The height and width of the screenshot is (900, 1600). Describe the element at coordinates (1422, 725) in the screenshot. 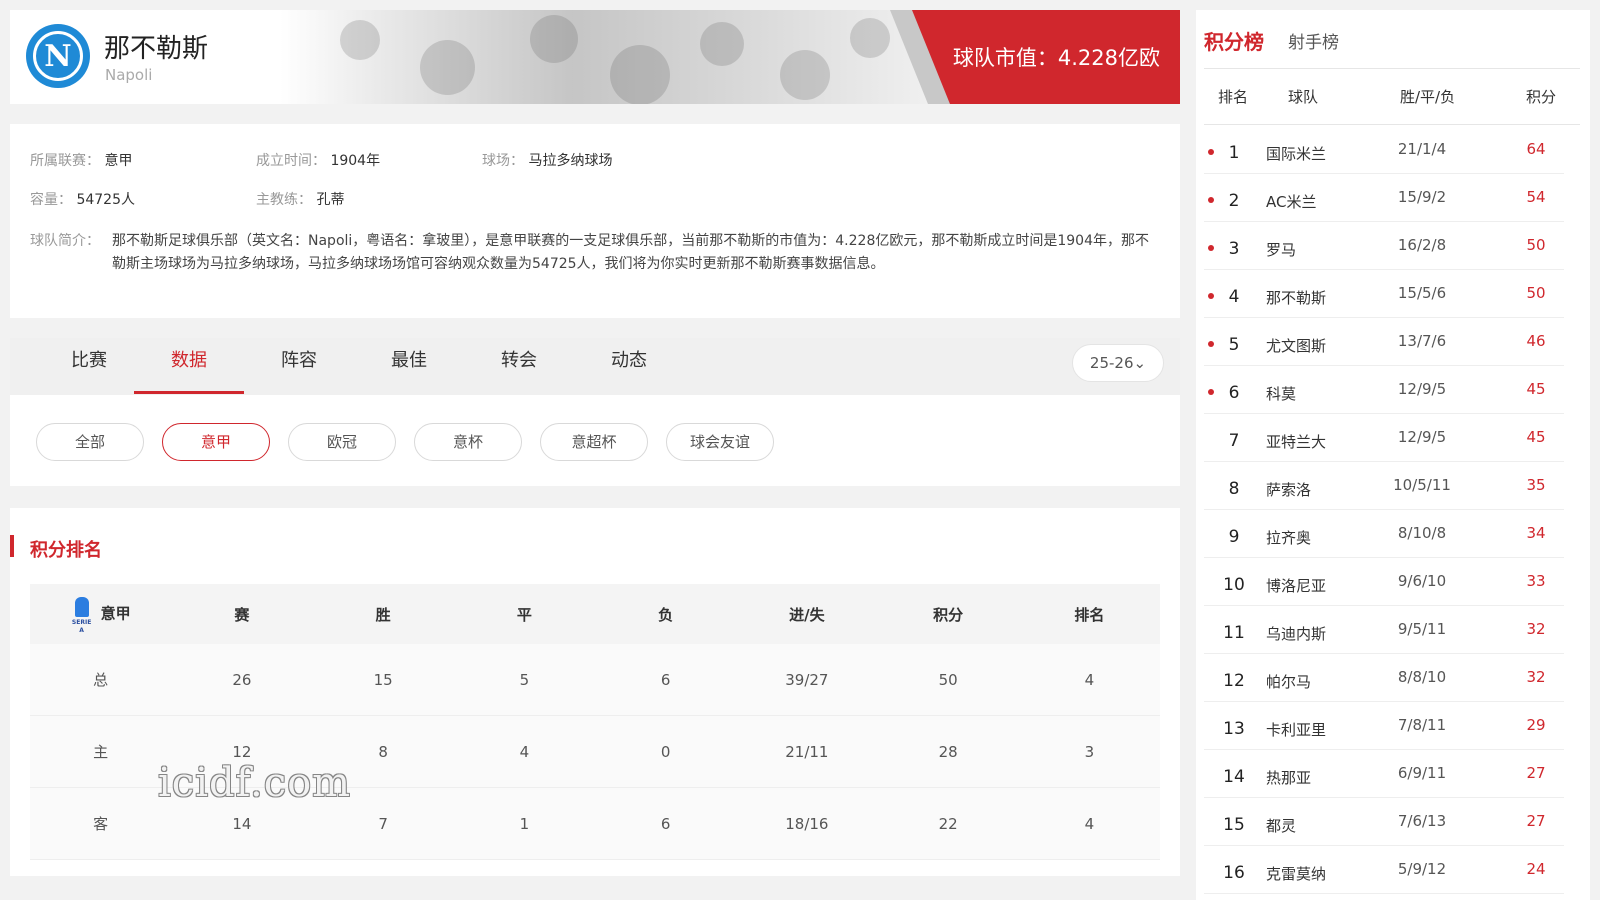

I see `standings-wdl: 7/8/11` at that location.